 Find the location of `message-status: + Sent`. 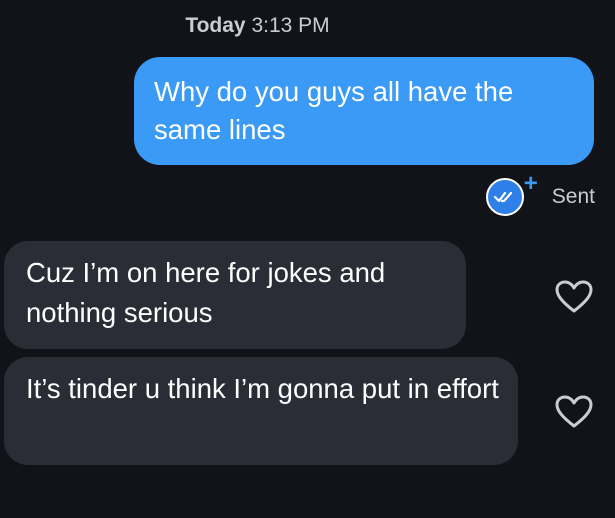

message-status: + Sent is located at coordinates (540, 194).